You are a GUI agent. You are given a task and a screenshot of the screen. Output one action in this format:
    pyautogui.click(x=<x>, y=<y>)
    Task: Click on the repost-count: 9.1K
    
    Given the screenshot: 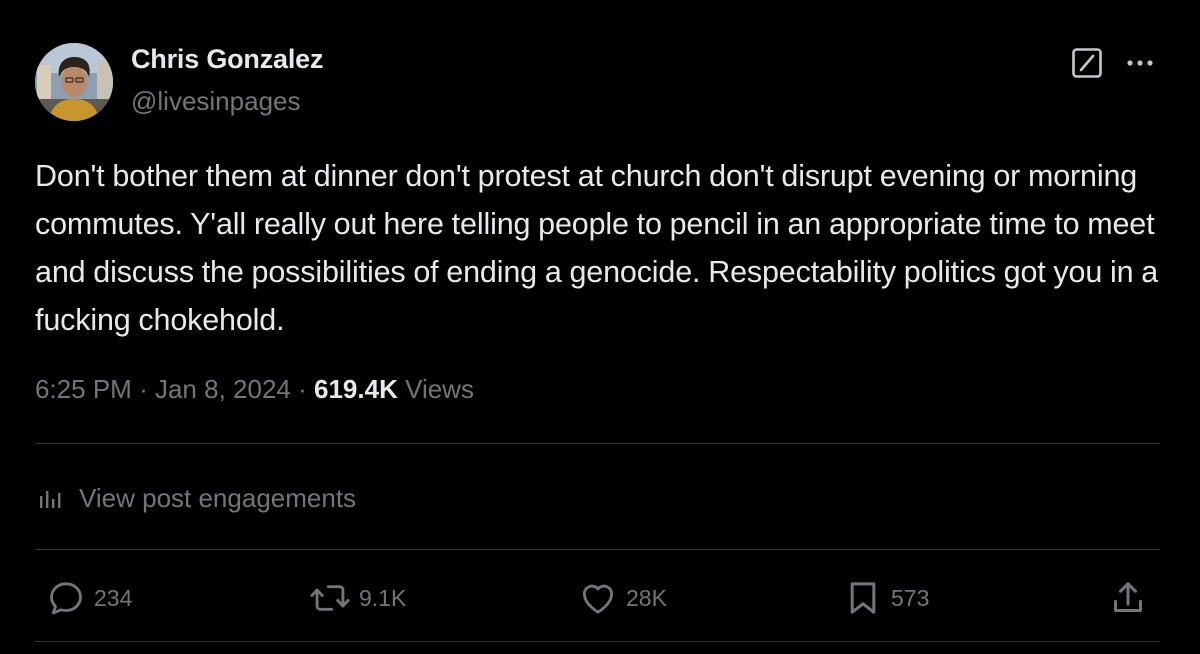 What is the action you would take?
    pyautogui.click(x=383, y=597)
    